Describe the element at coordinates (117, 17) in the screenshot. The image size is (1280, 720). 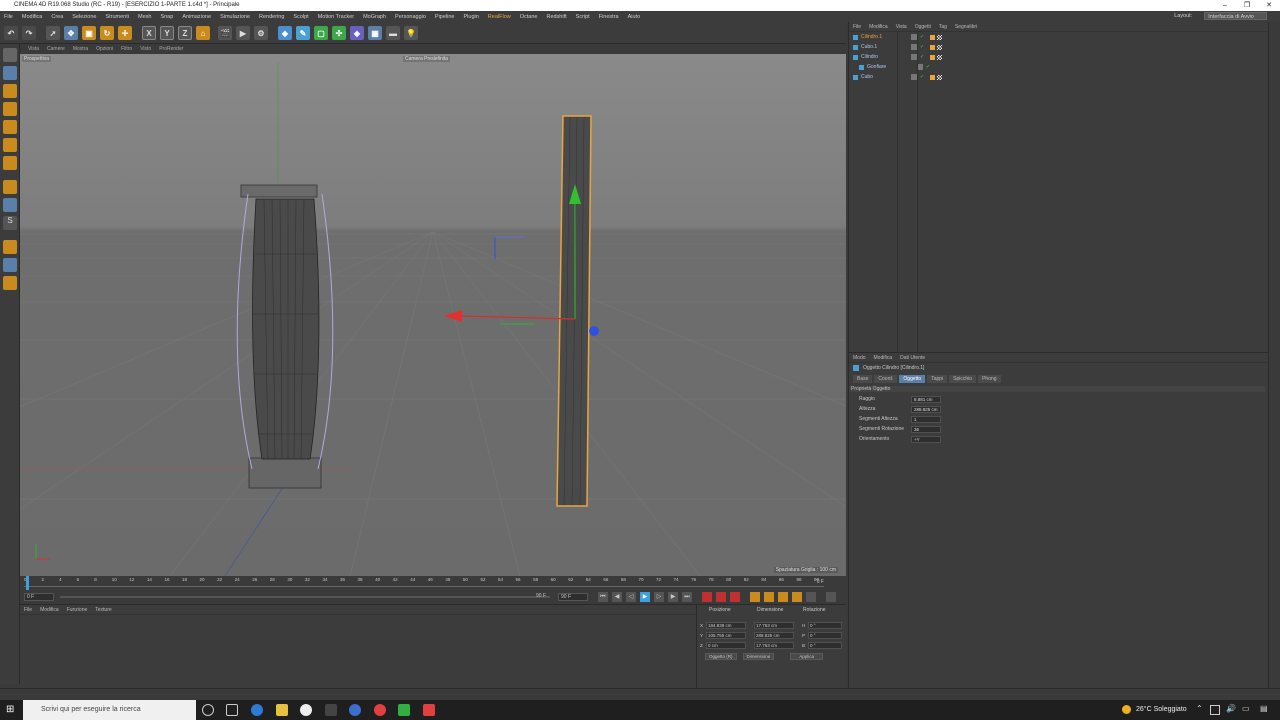
I see `menu-item-strumenti: Strumenti` at that location.